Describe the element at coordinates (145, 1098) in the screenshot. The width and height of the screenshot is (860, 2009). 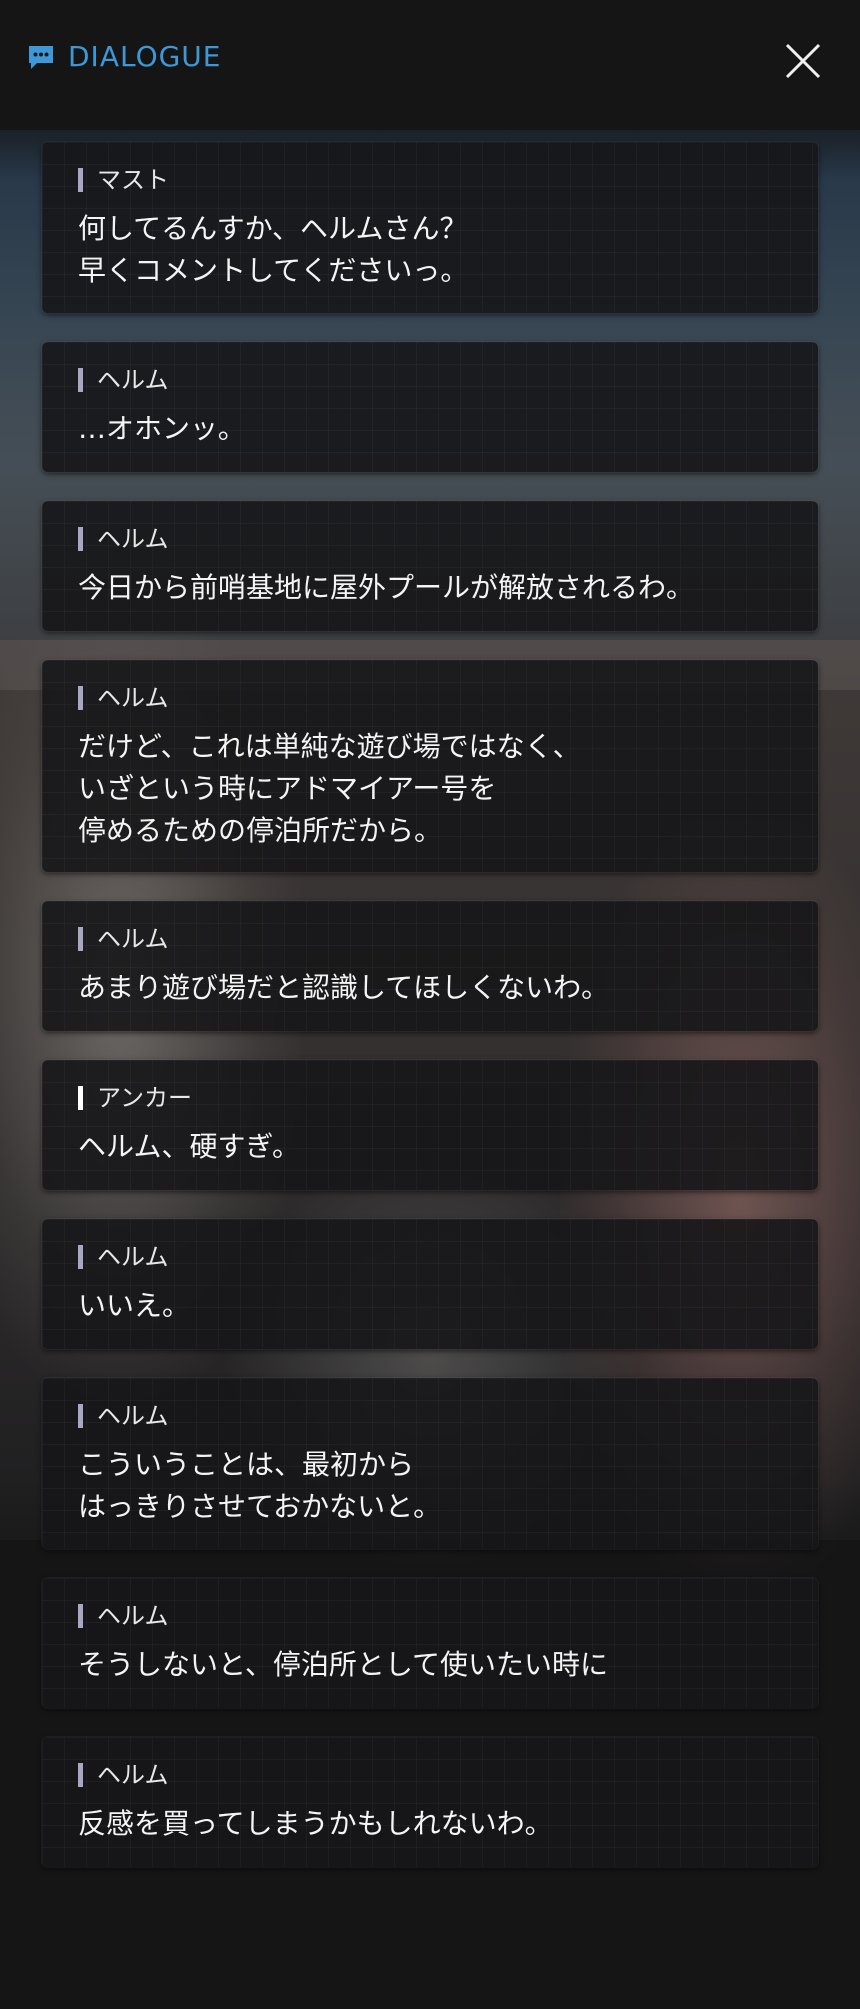
I see `speaker-name: アンカー` at that location.